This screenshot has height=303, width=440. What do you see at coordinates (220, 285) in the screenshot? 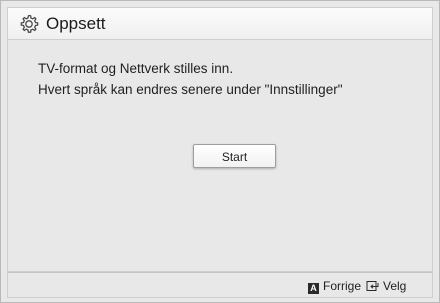
I see `footer-hints: A Forrige Velg` at bounding box center [220, 285].